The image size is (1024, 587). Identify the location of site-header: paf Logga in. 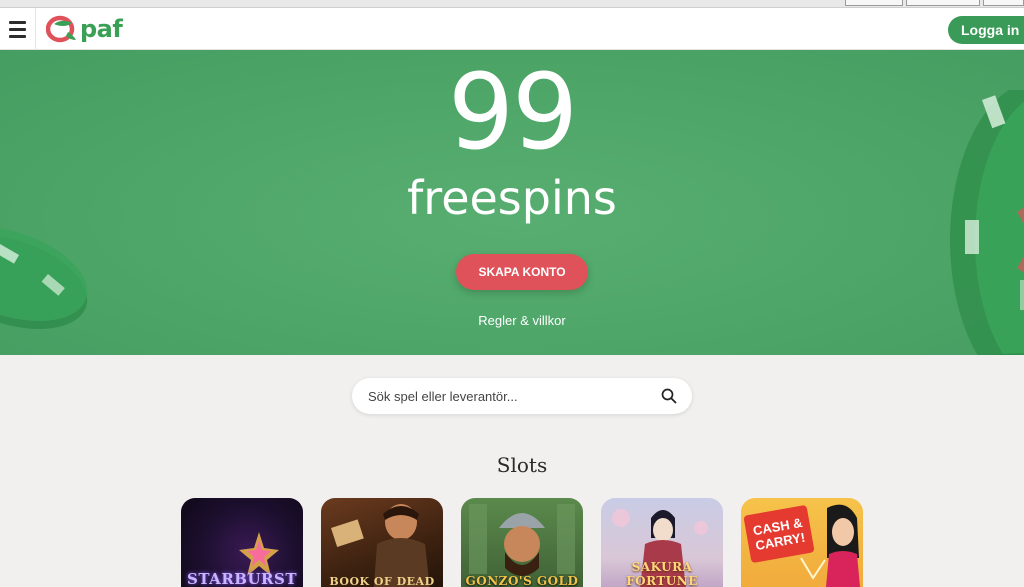
(512, 29).